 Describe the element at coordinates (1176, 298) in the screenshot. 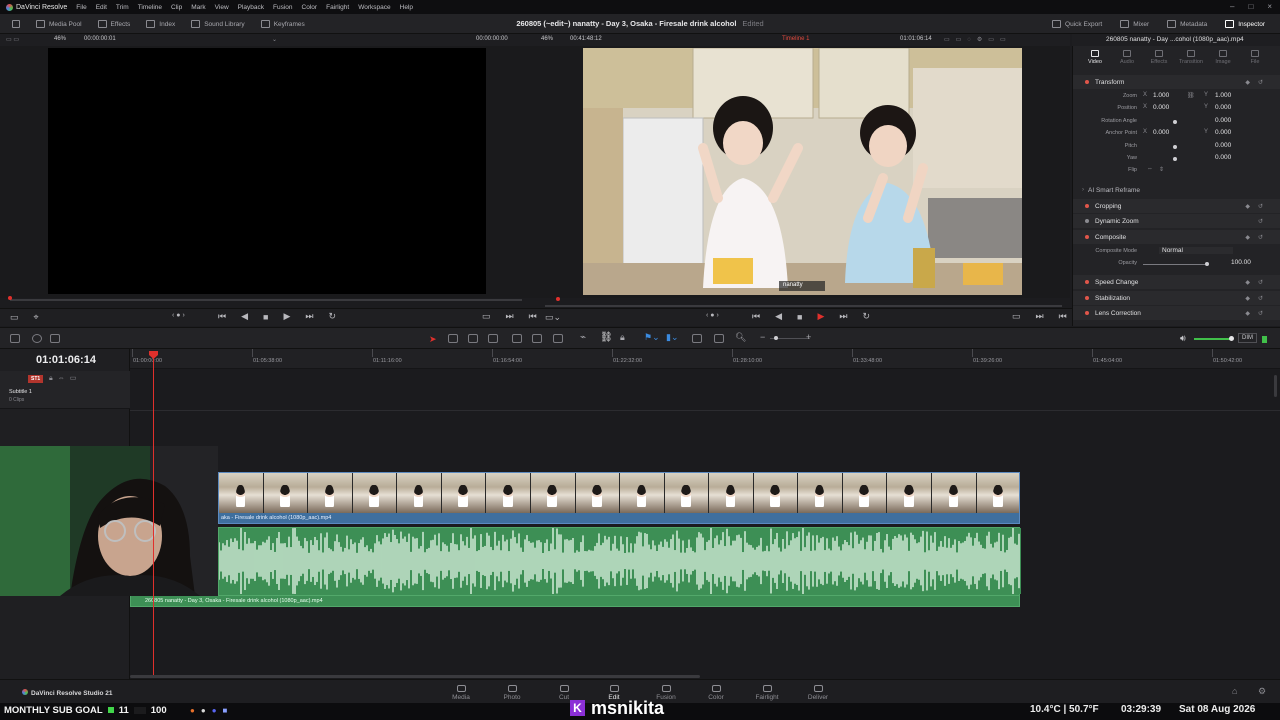

I see `section-stabilization: Stabilization ◆↺` at that location.